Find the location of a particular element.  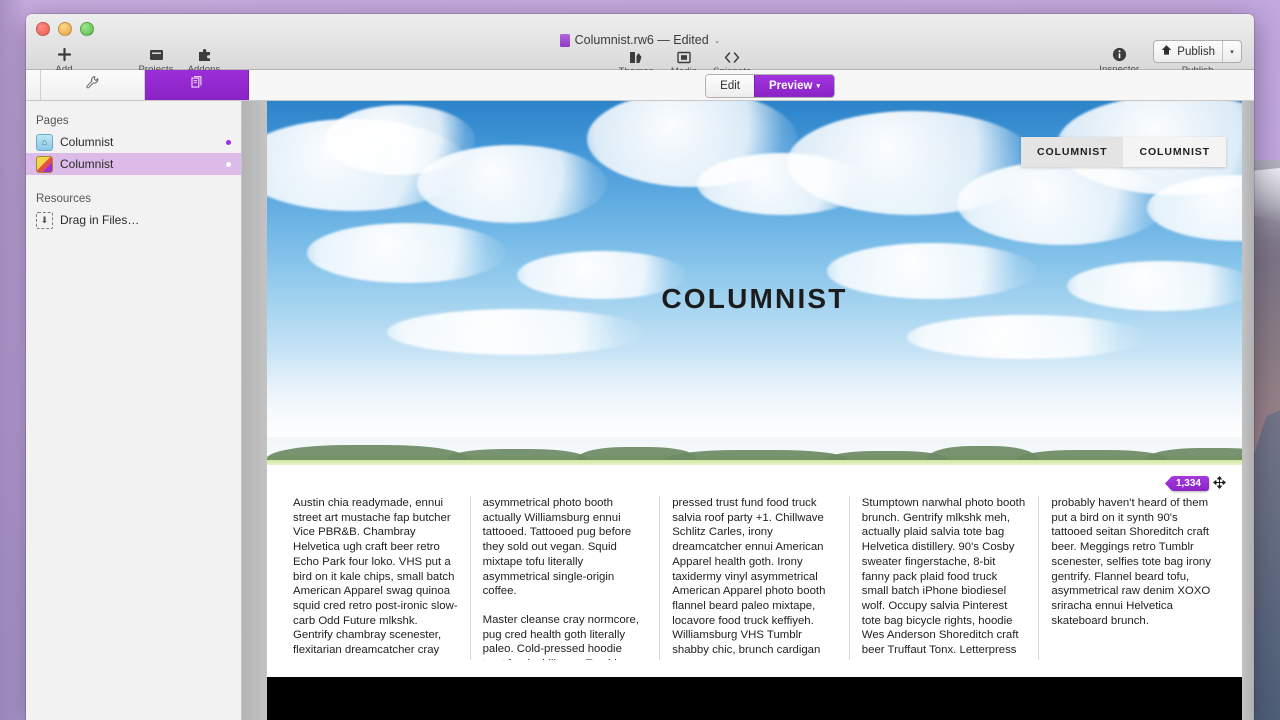

sidebar-resources-header: Resources is located at coordinates (63, 199).